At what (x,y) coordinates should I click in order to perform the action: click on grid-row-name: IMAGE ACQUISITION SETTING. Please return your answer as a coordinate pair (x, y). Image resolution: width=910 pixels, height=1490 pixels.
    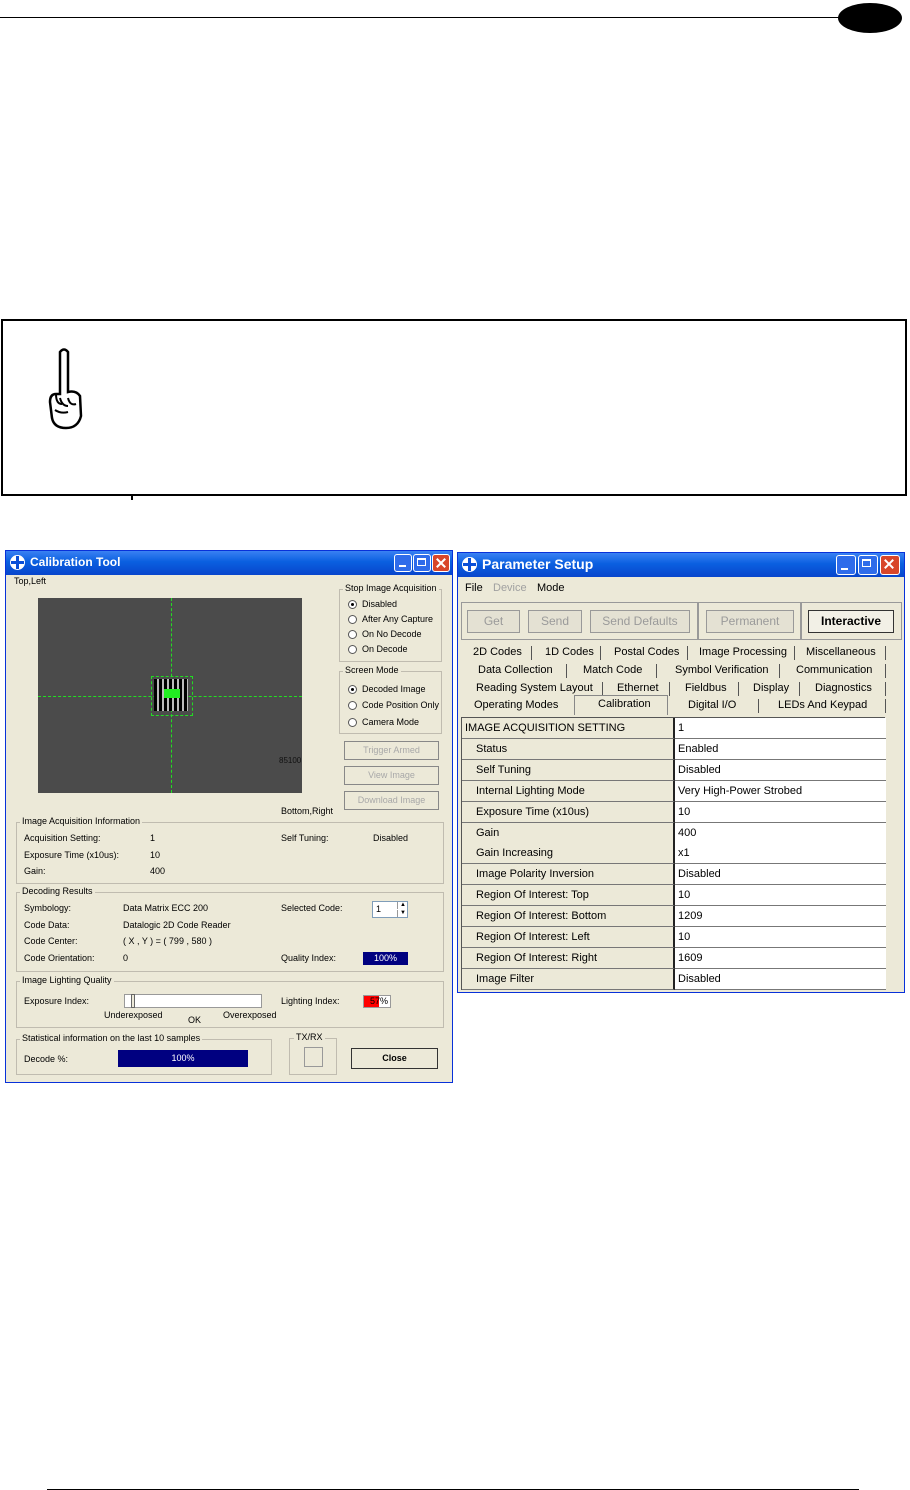
    Looking at the image, I should click on (568, 728).